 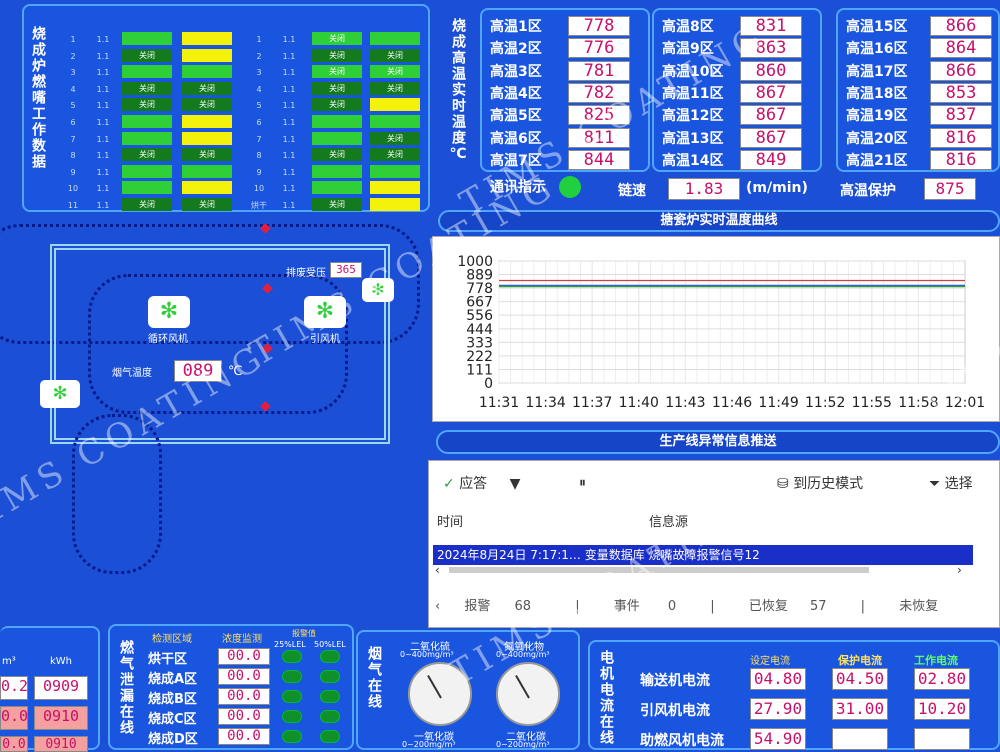 I want to click on speed-unit: (m/min), so click(x=777, y=188).